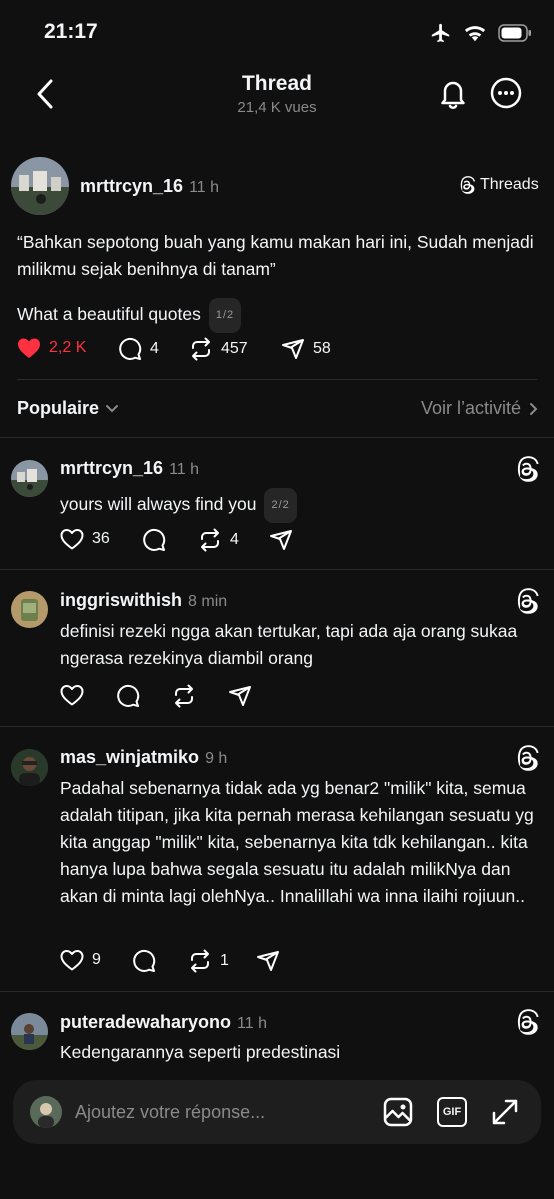  I want to click on like-count: 36, so click(101, 538).